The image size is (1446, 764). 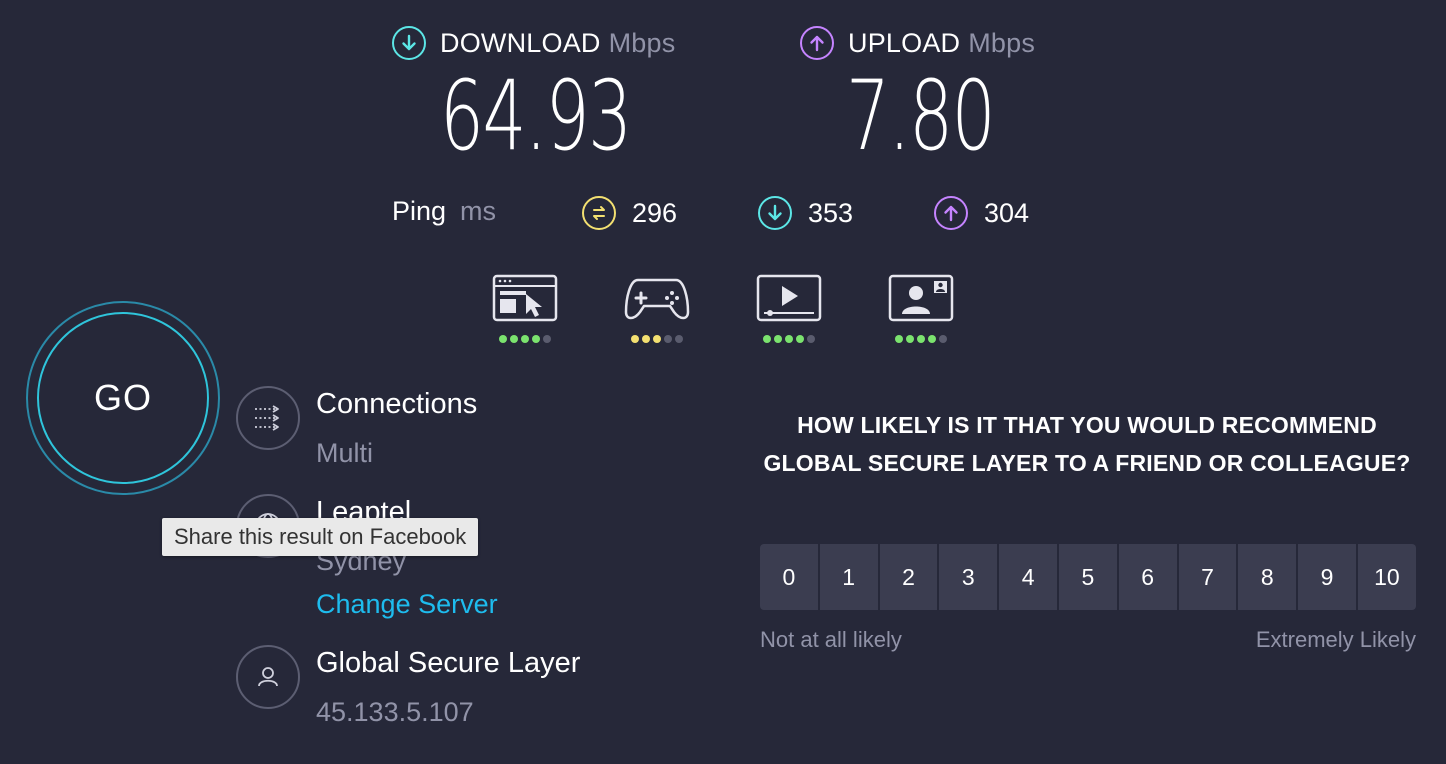 I want to click on ping-idle-value: 296, so click(x=655, y=212).